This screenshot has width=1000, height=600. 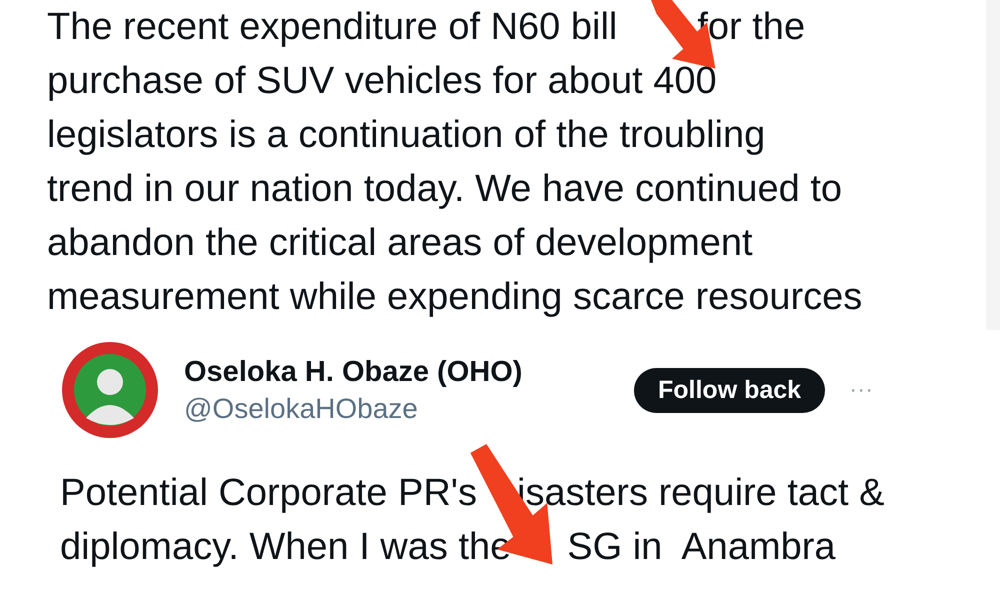 What do you see at coordinates (701, 547) in the screenshot?
I see `post-text: SG in Anambra` at bounding box center [701, 547].